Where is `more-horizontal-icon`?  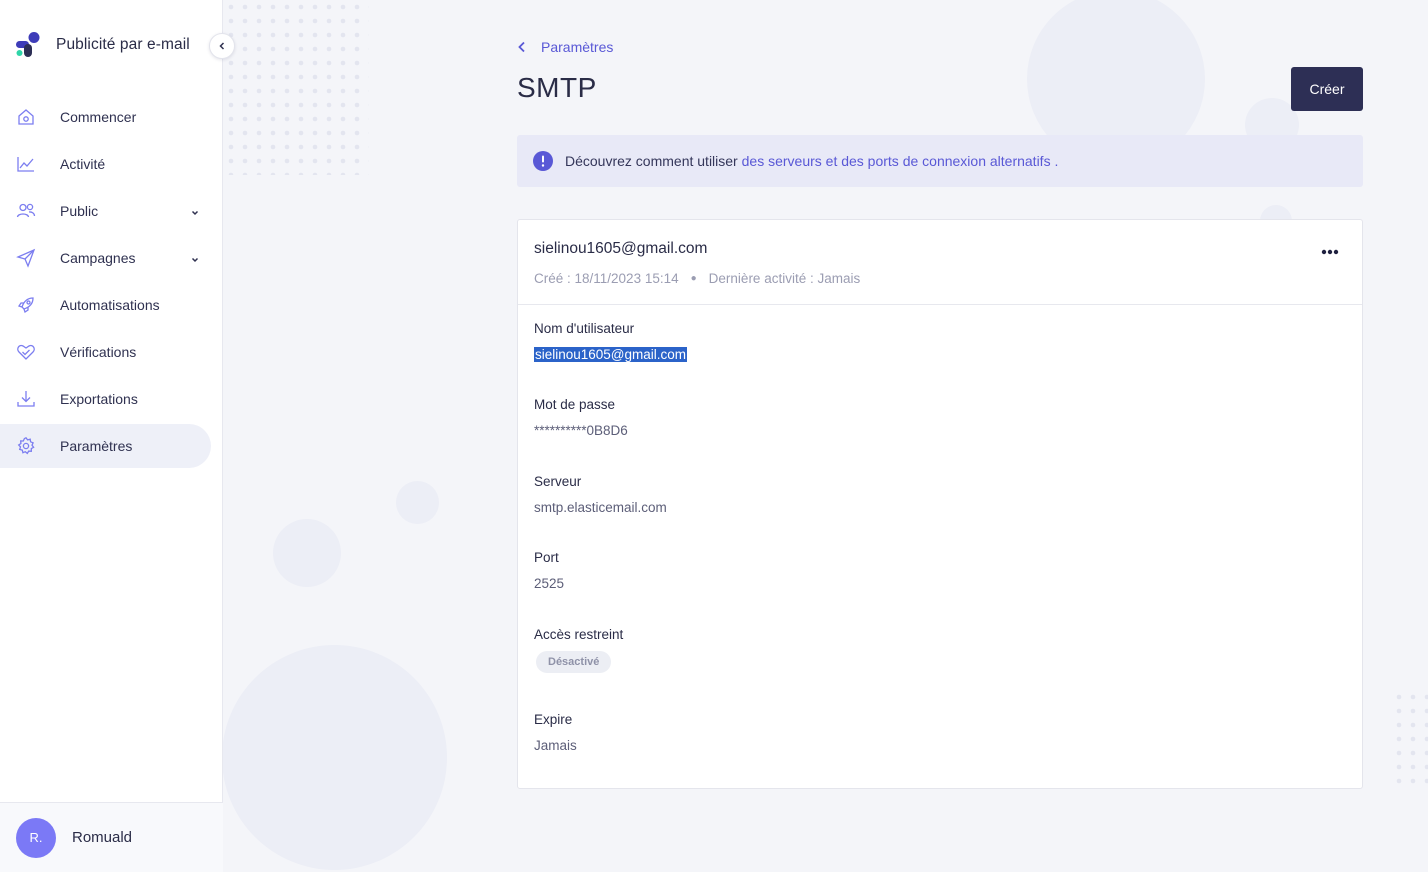
more-horizontal-icon is located at coordinates (1330, 252).